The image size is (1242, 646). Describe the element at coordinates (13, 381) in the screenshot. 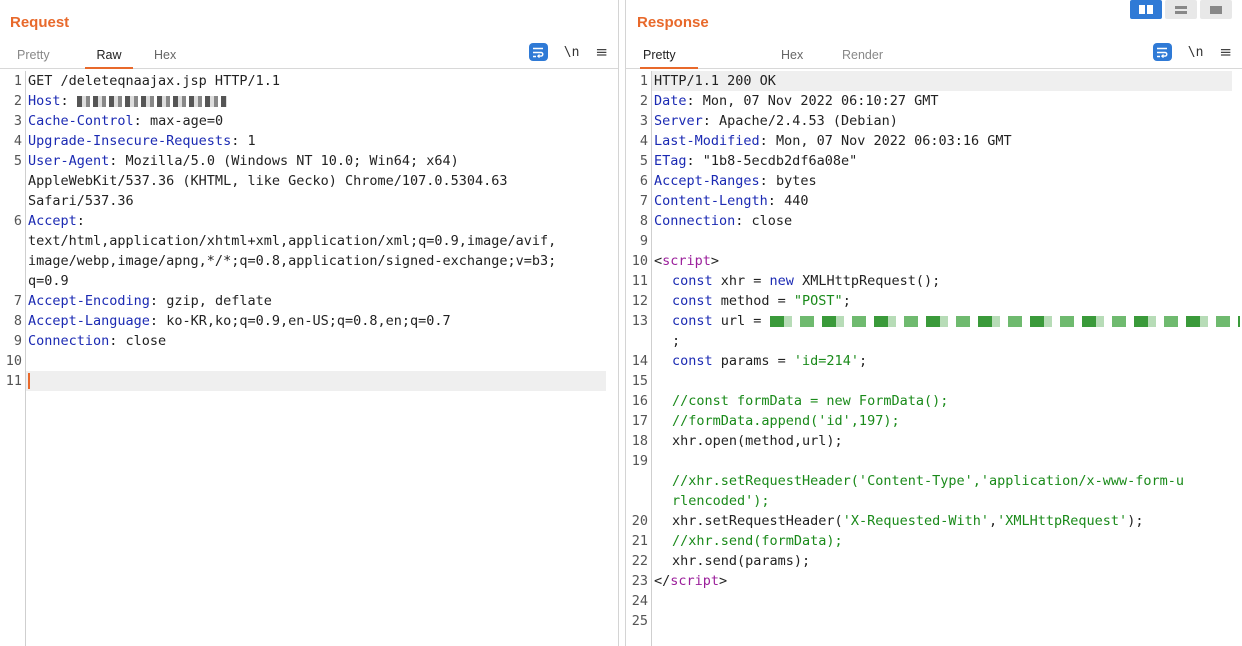

I see `line-number: 11` at that location.